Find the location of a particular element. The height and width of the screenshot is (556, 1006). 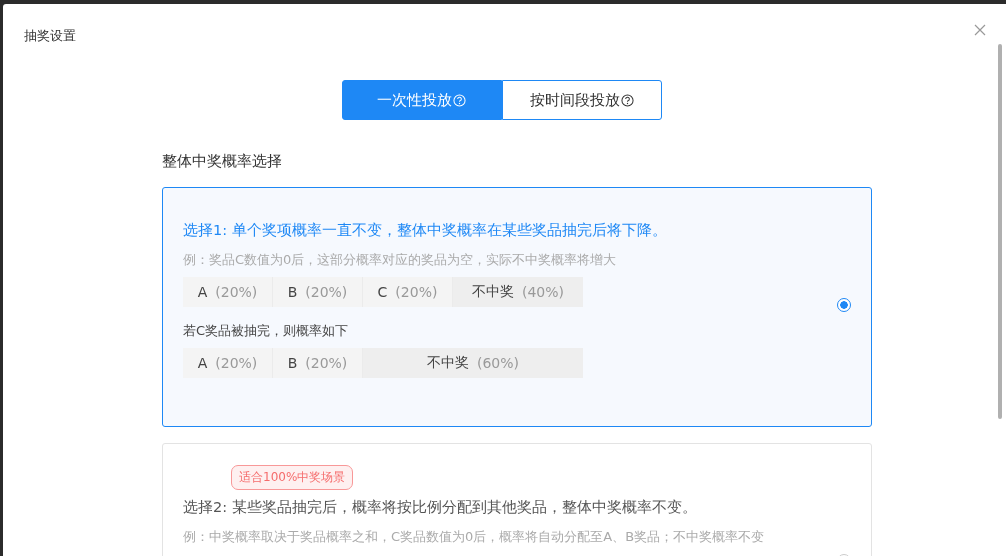

dialog-title: 抽奖设置 is located at coordinates (50, 36).